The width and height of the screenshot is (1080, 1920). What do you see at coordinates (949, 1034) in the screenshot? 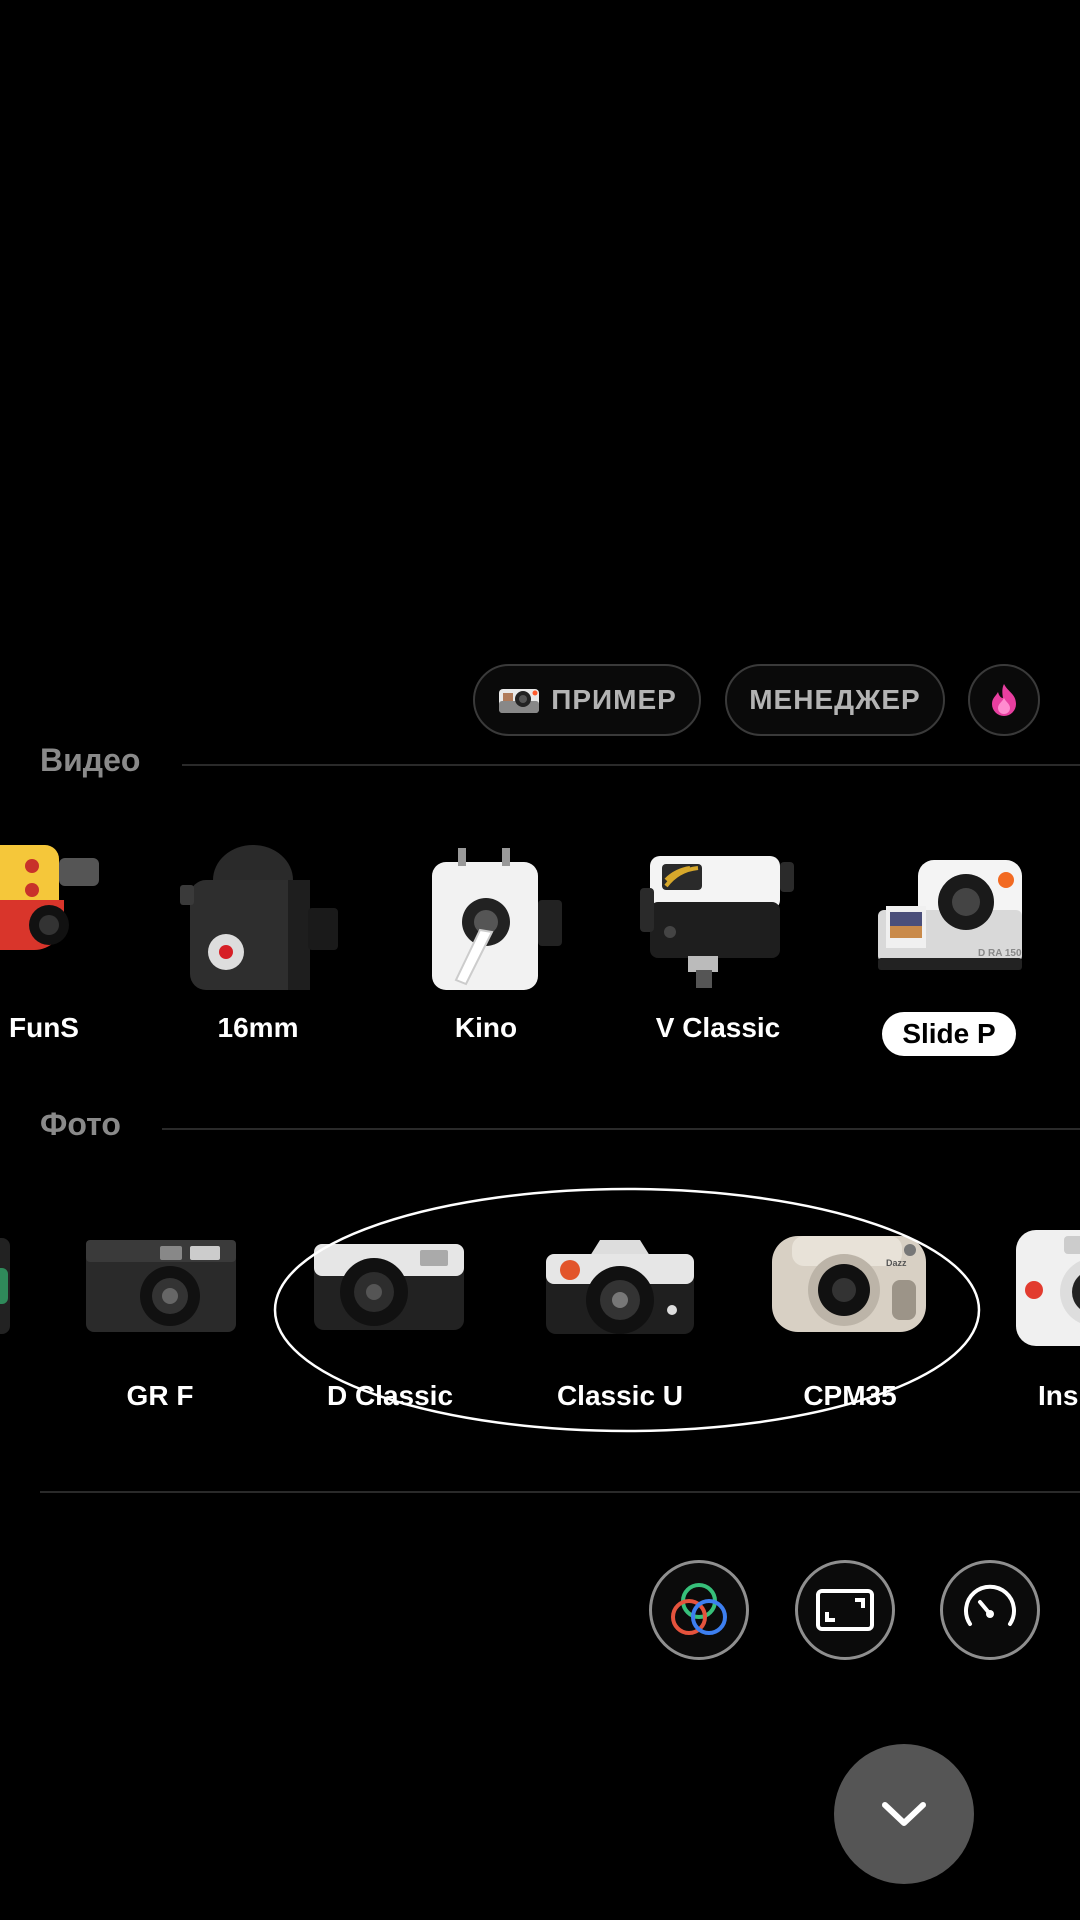
I see `camera-label-selected: Slide P` at bounding box center [949, 1034].